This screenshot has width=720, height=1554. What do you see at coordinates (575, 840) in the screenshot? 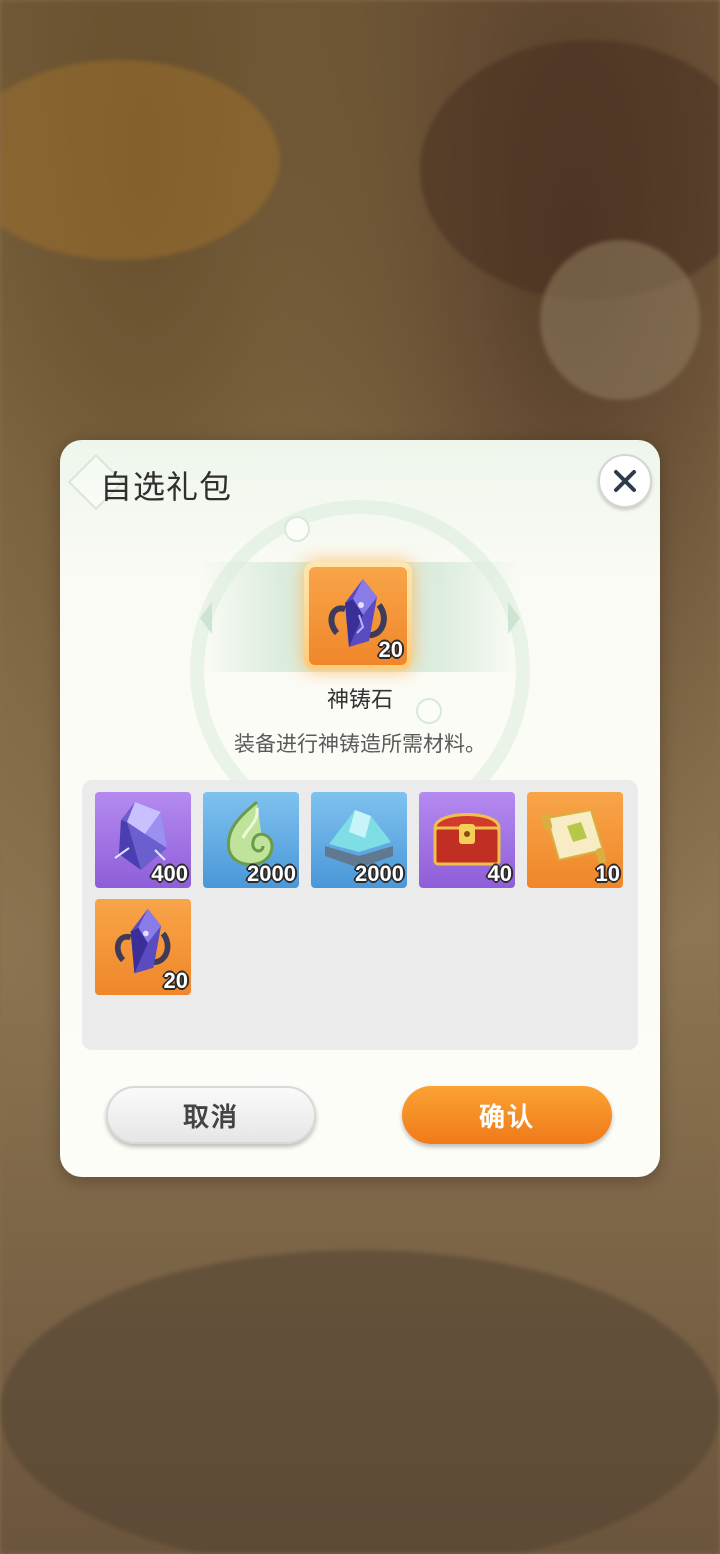
I see `reward-item: 10` at bounding box center [575, 840].